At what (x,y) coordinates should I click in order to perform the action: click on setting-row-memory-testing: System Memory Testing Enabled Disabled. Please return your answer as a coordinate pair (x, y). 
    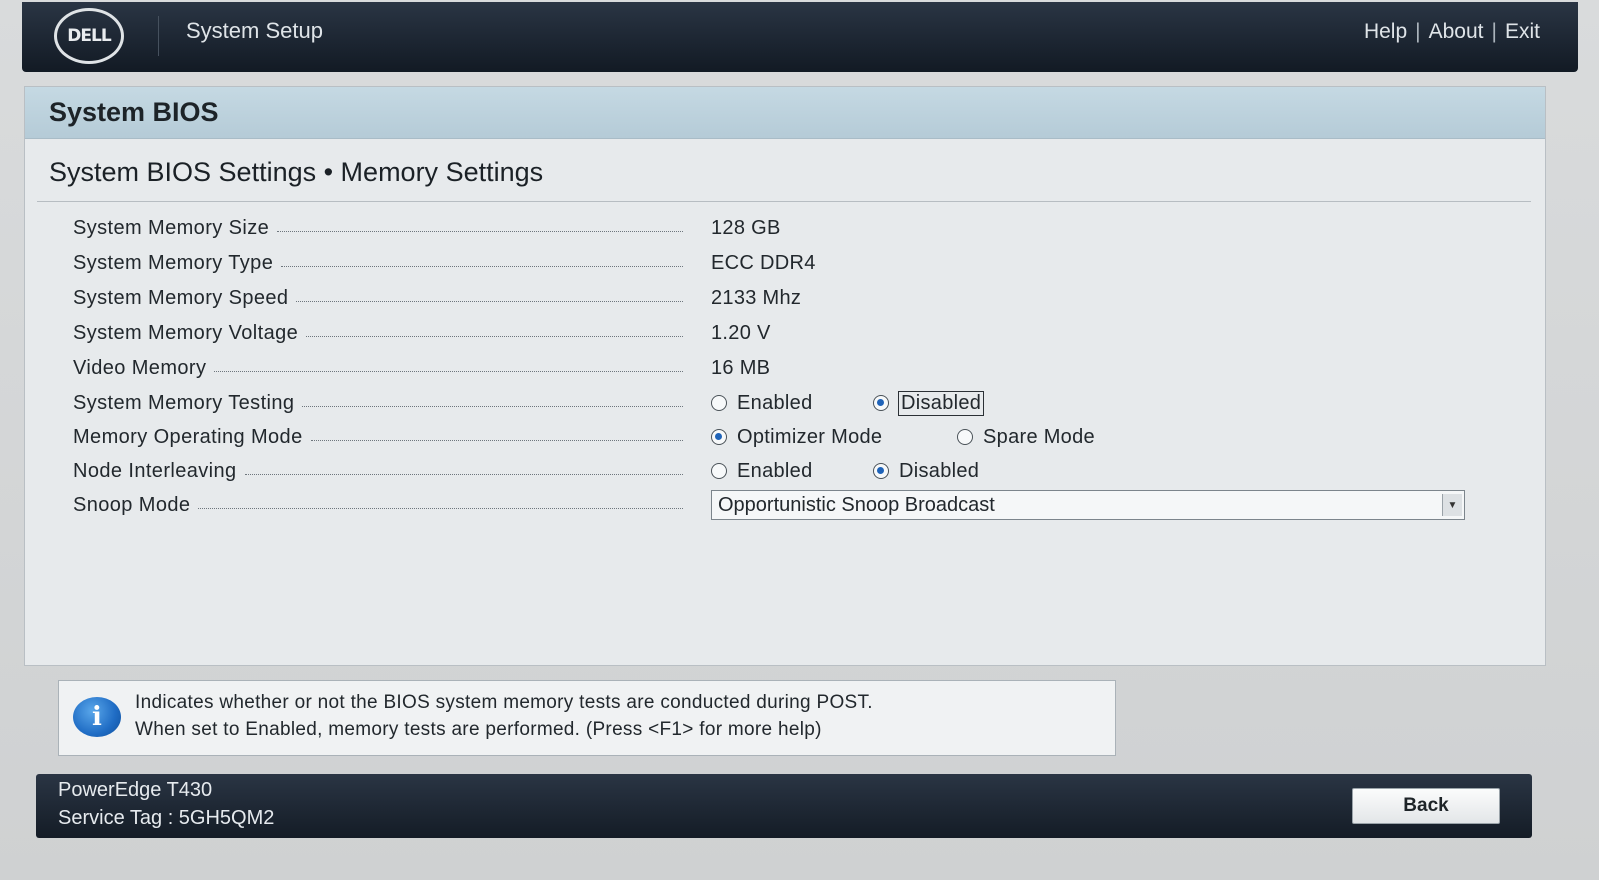
    Looking at the image, I should click on (793, 403).